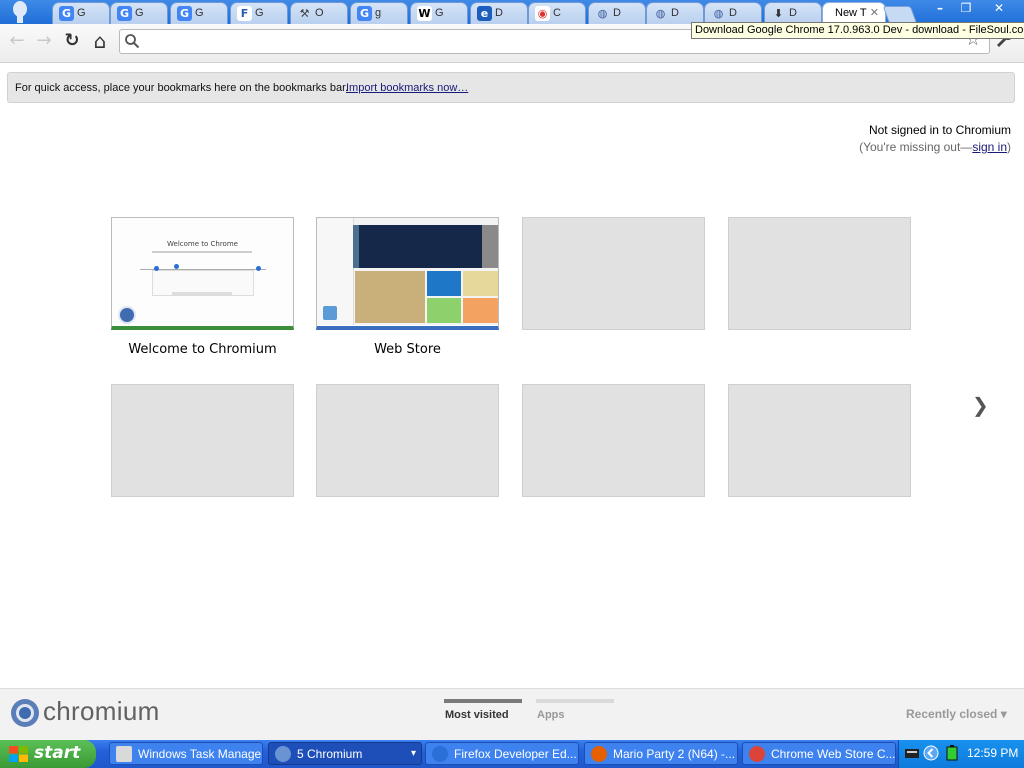  Describe the element at coordinates (980, 405) in the screenshot. I see `next-page-arrow-icon: ❯` at that location.